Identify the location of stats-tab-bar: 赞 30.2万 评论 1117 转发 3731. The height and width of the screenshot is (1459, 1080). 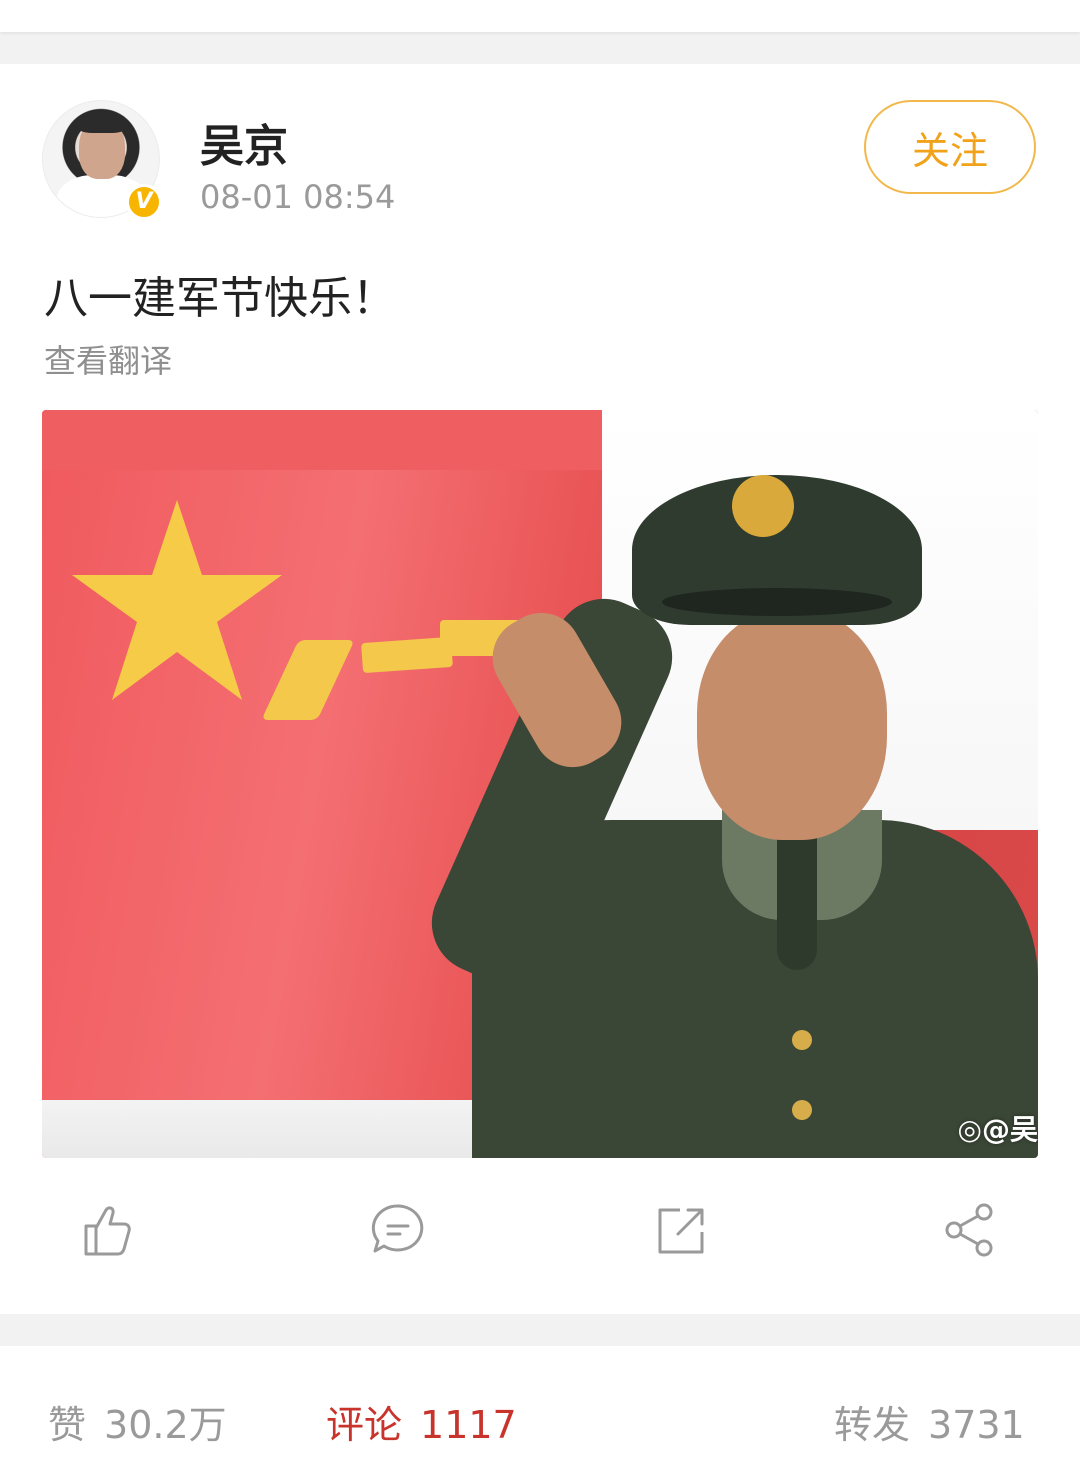
(540, 1402).